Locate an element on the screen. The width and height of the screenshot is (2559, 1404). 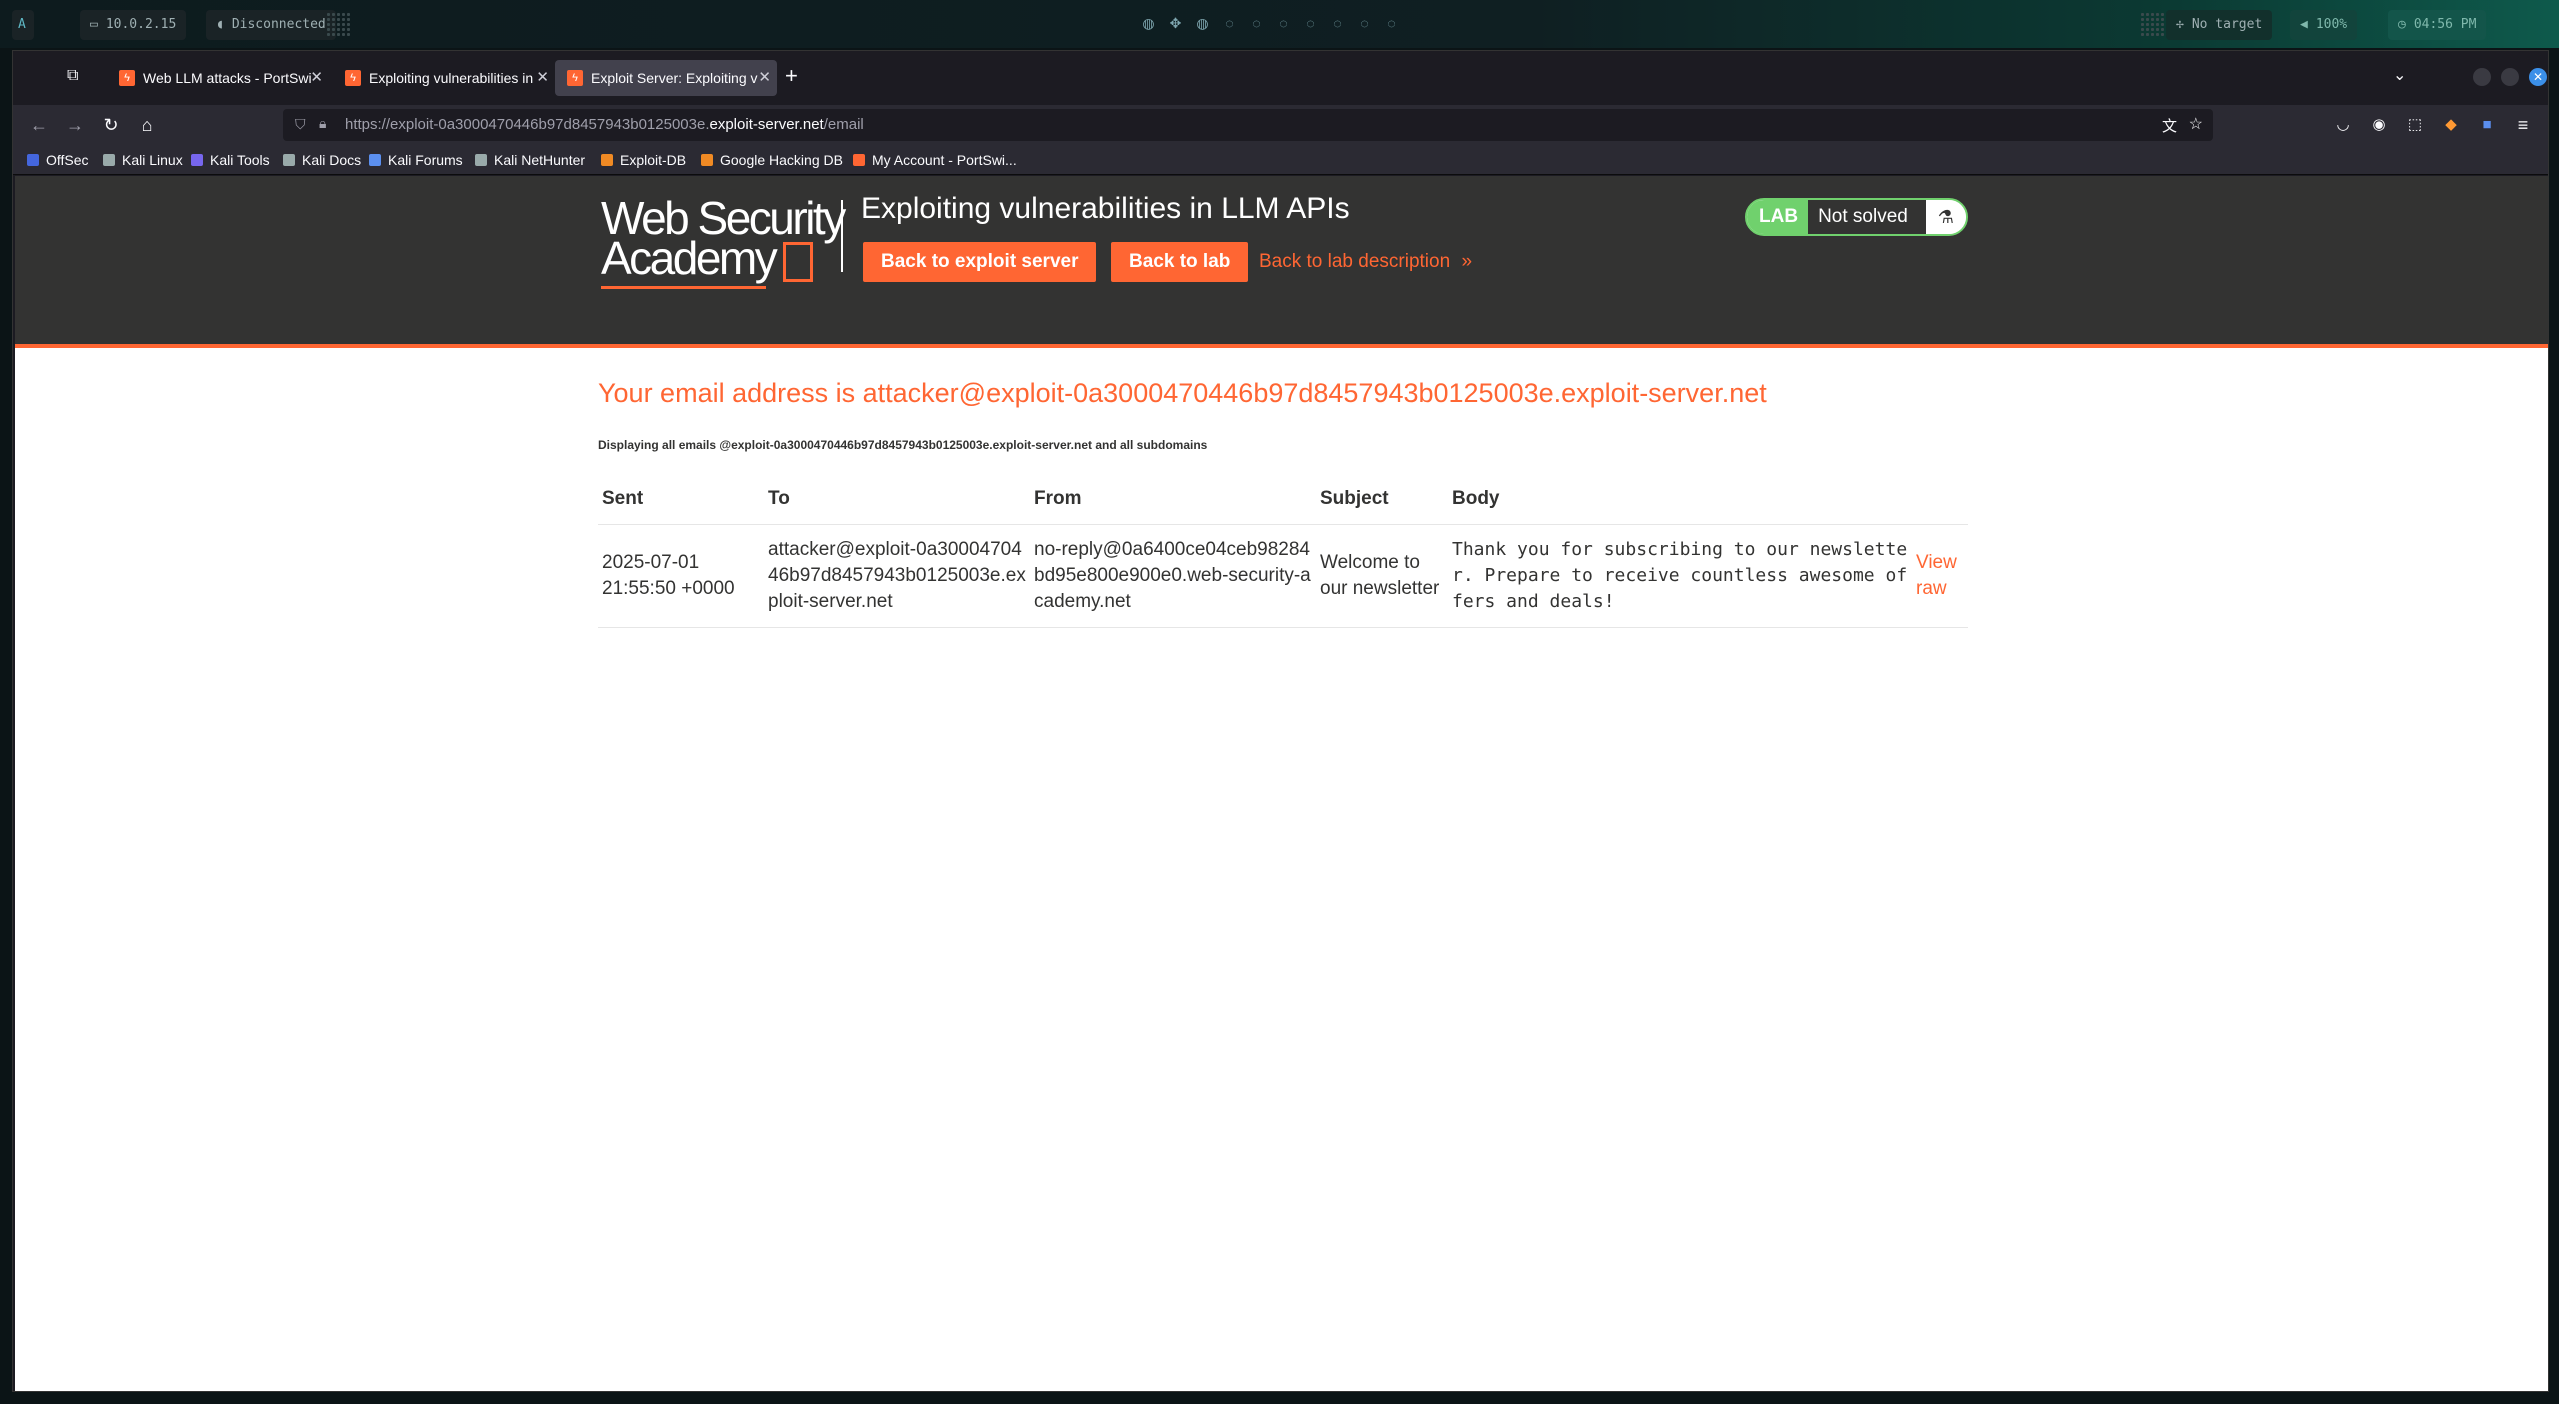
url-domain: exploit-server.net is located at coordinates (766, 124).